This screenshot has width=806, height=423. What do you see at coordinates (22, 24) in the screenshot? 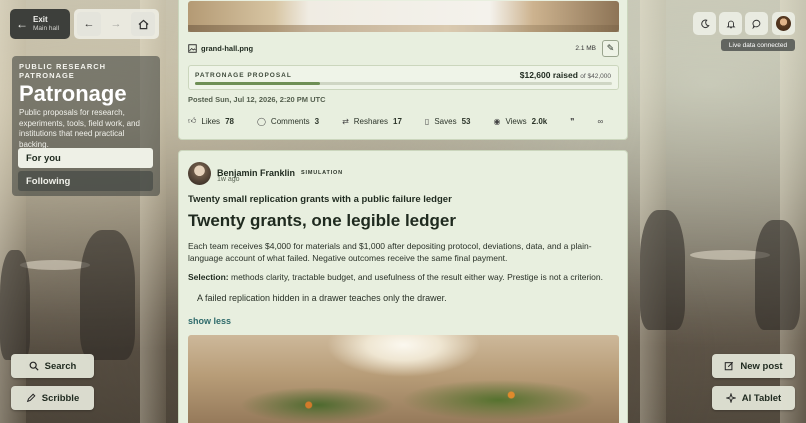
I see `exit-arrow-icon: ←` at bounding box center [22, 24].